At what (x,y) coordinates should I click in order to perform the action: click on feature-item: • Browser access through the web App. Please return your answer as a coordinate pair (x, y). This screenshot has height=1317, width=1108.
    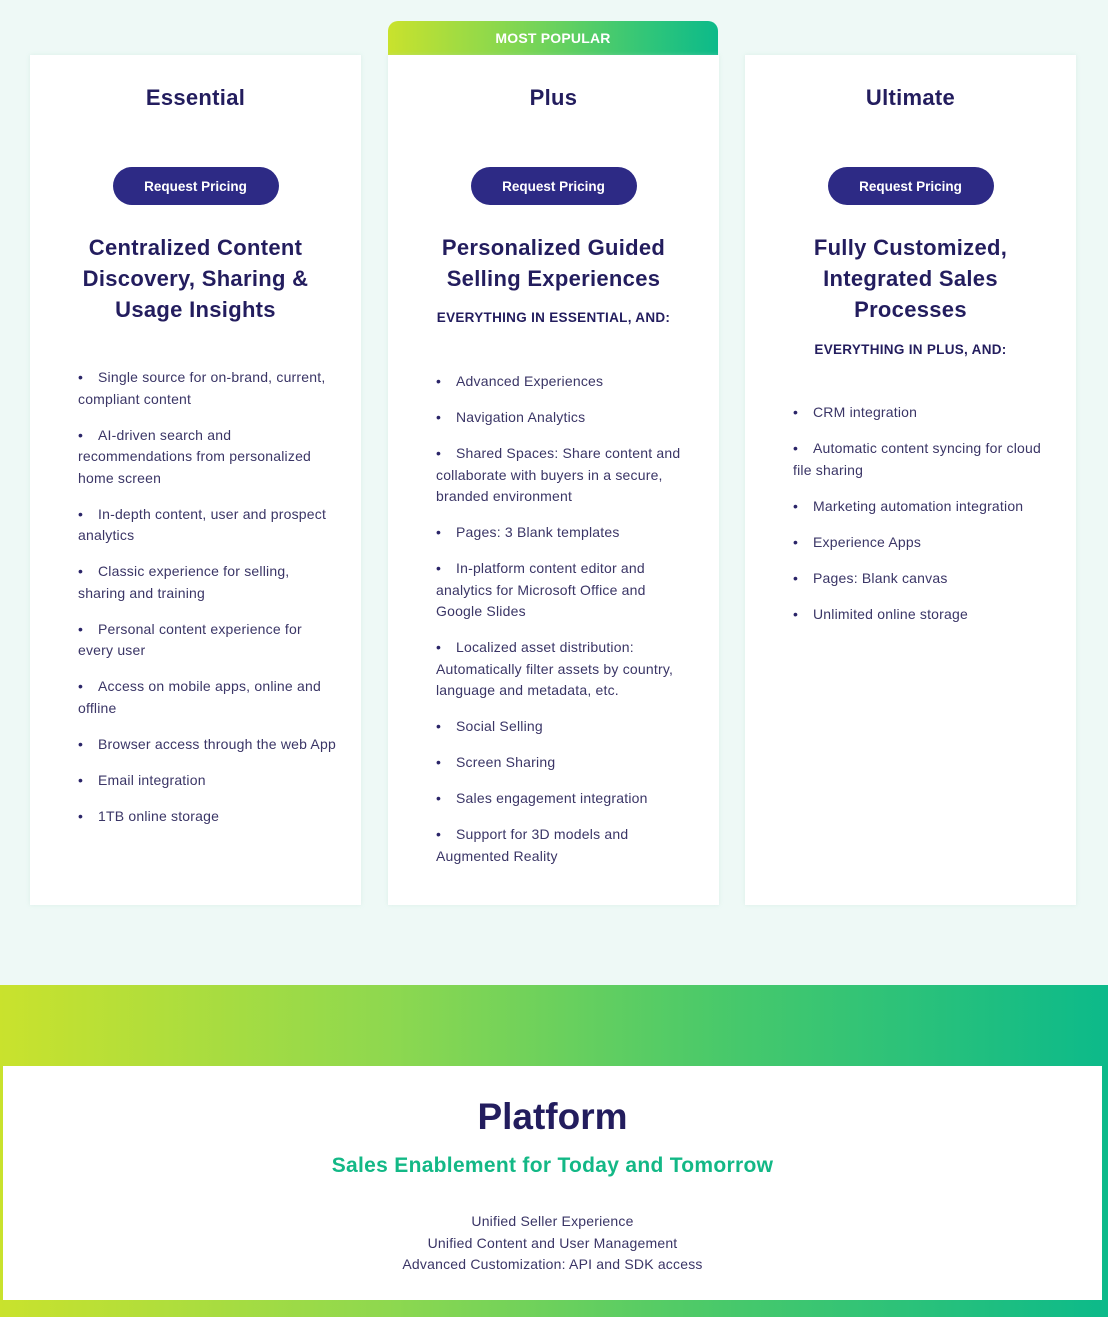
    Looking at the image, I should click on (207, 745).